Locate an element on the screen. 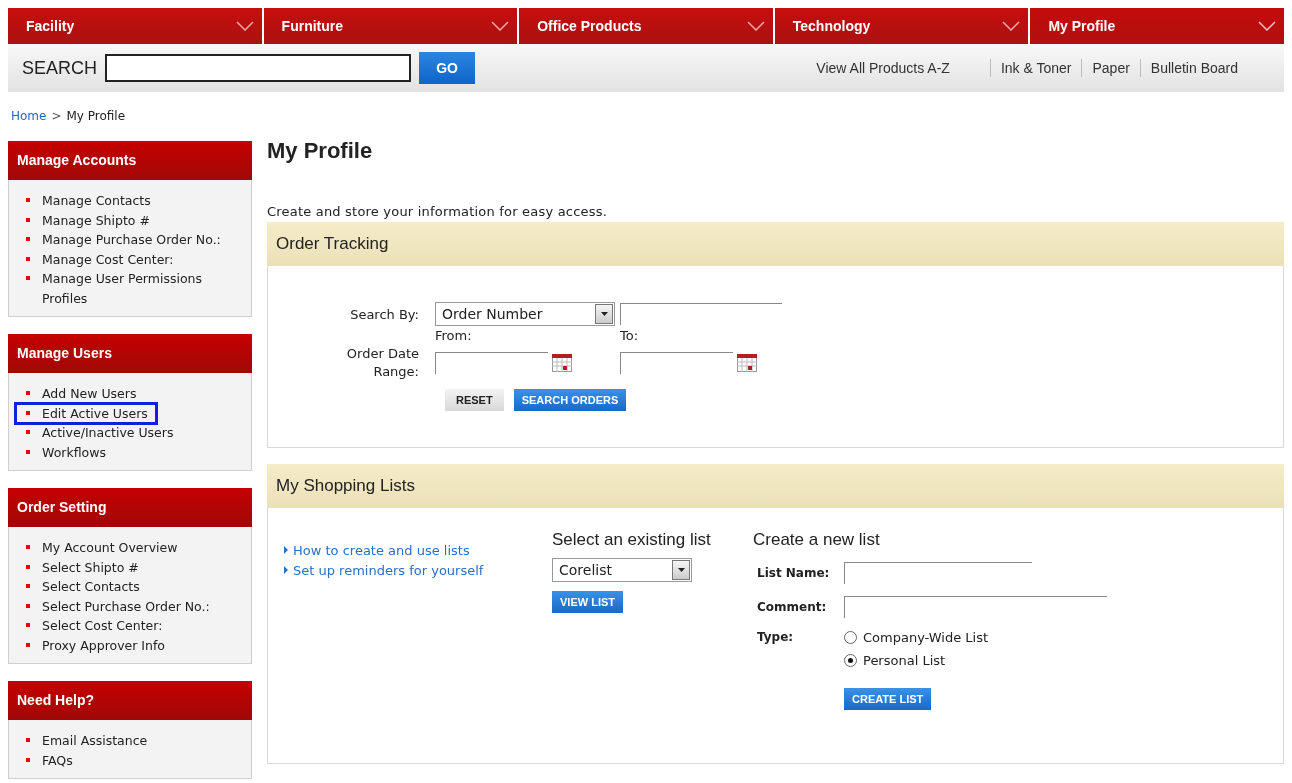 Image resolution: width=1292 pixels, height=783 pixels. sidebar-link: Manage Cost Center: is located at coordinates (99, 259).